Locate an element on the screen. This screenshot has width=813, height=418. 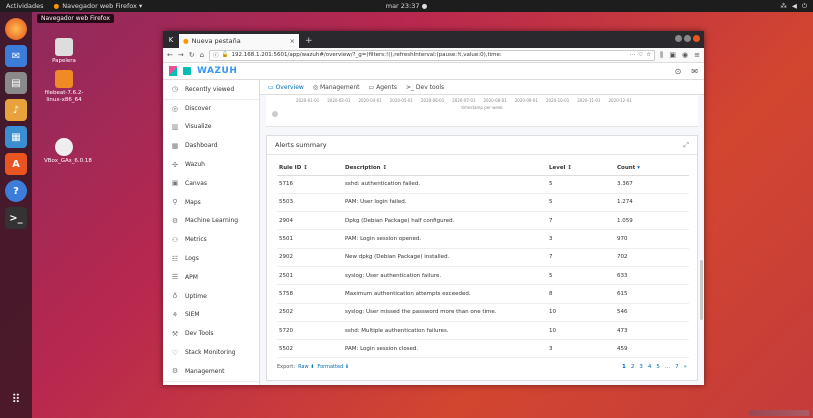
page-link: 5 is located at coordinates (658, 367).